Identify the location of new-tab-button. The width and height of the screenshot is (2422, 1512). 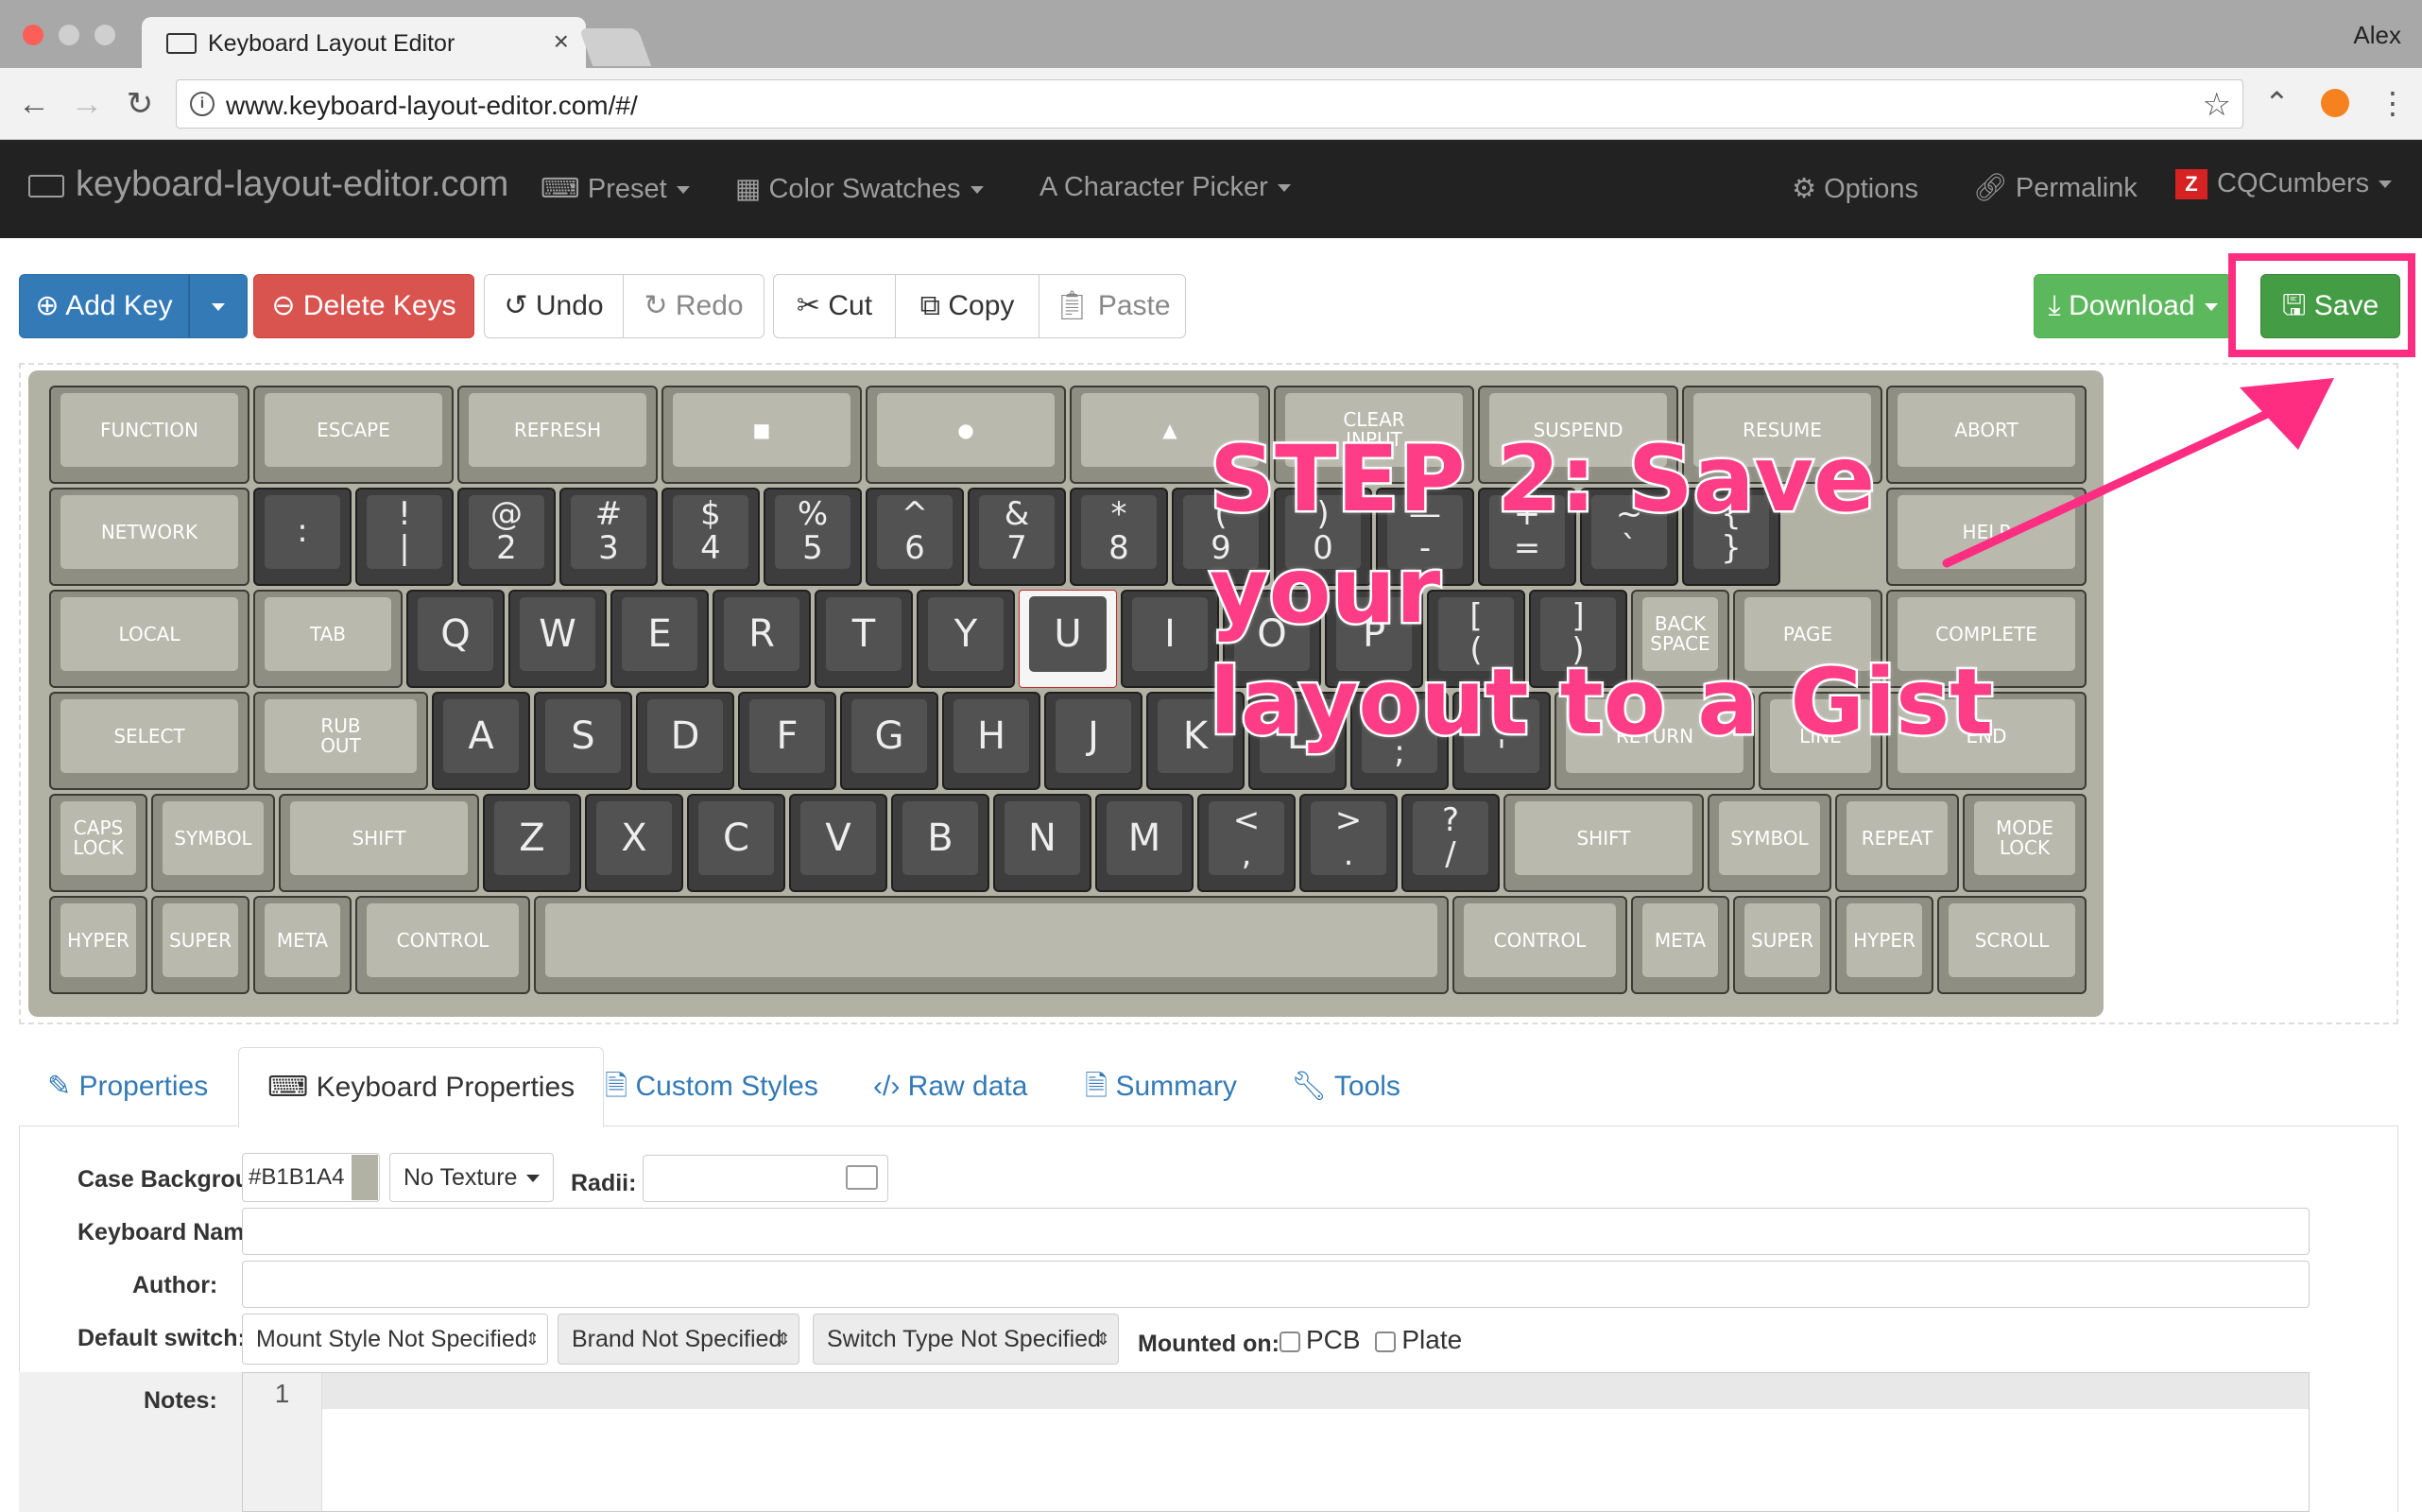
(615, 47).